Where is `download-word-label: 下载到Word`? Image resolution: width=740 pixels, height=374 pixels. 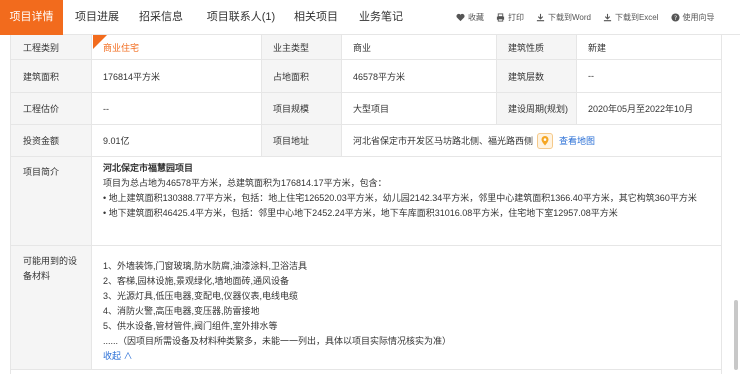 download-word-label: 下载到Word is located at coordinates (569, 17).